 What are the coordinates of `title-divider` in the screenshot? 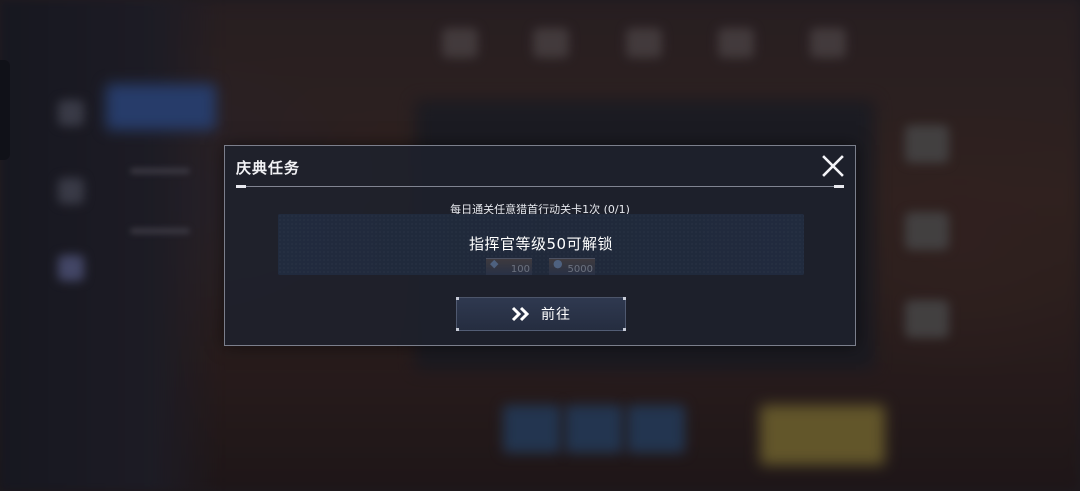 It's located at (540, 186).